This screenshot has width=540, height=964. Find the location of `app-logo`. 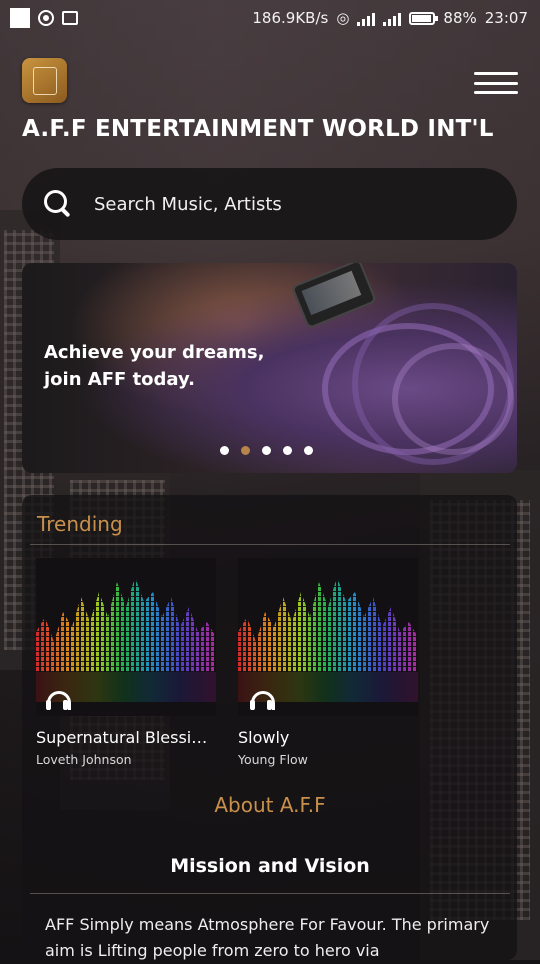

app-logo is located at coordinates (44, 80).